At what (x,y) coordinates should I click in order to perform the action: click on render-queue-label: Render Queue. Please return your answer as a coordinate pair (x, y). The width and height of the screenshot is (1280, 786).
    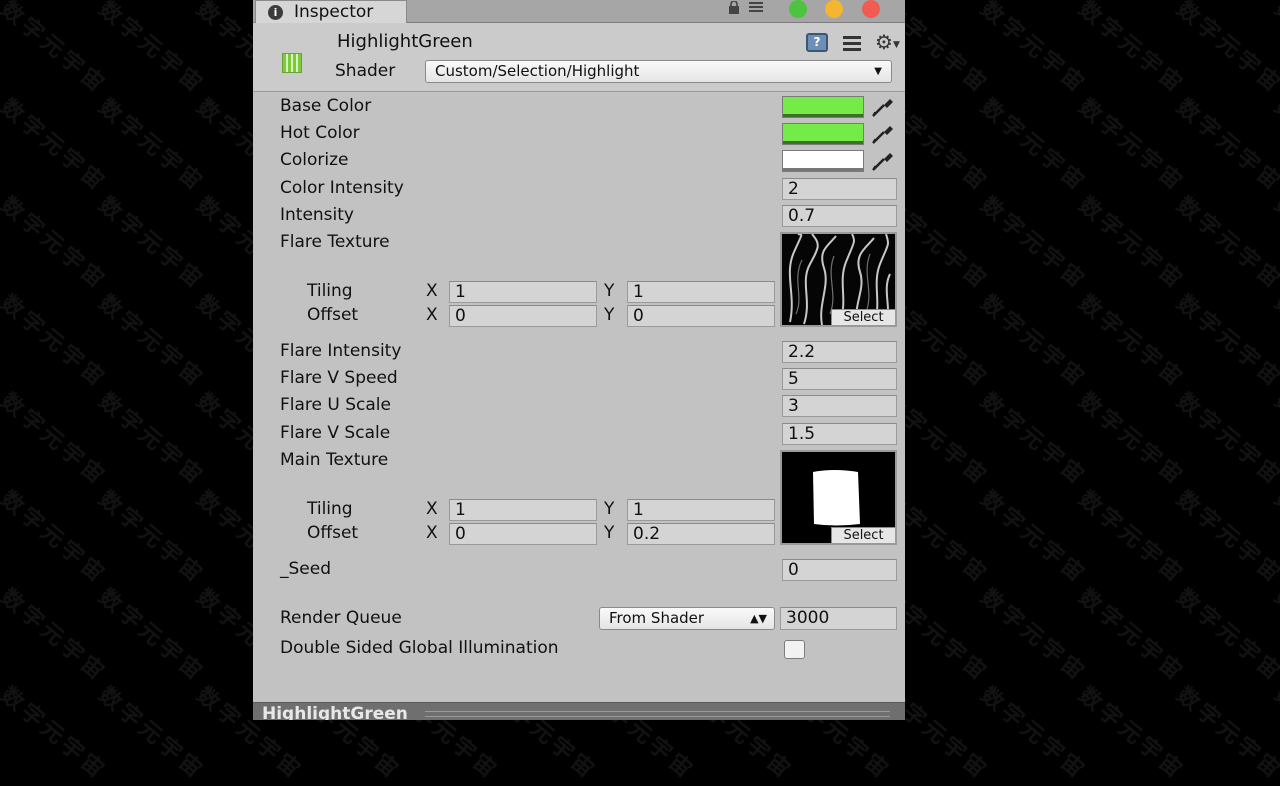
    Looking at the image, I should click on (341, 618).